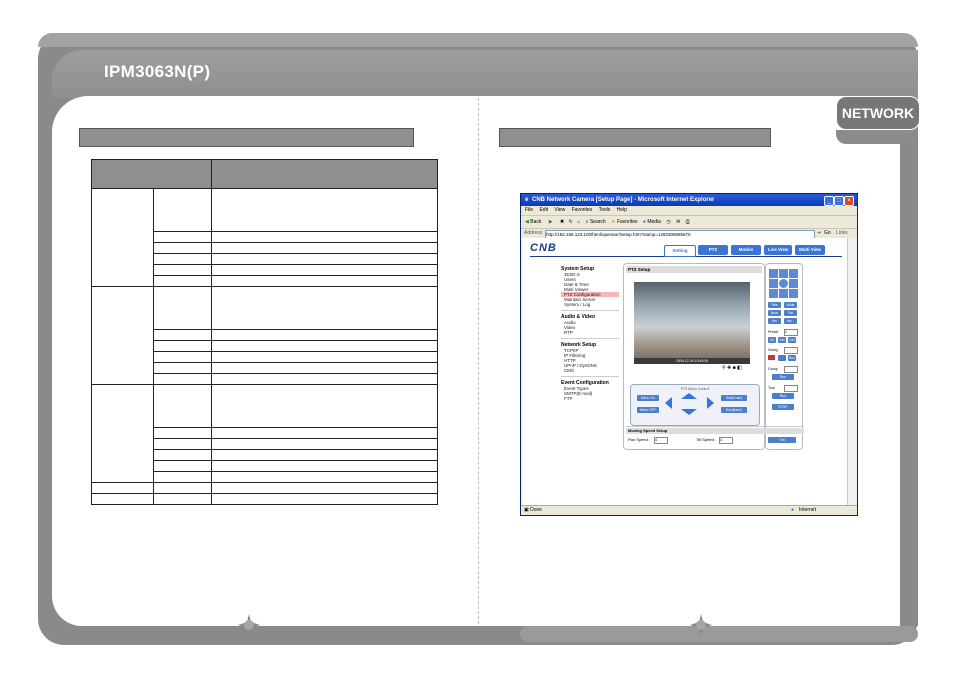  What do you see at coordinates (605, 210) in the screenshot?
I see `menu-tools: Tools` at bounding box center [605, 210].